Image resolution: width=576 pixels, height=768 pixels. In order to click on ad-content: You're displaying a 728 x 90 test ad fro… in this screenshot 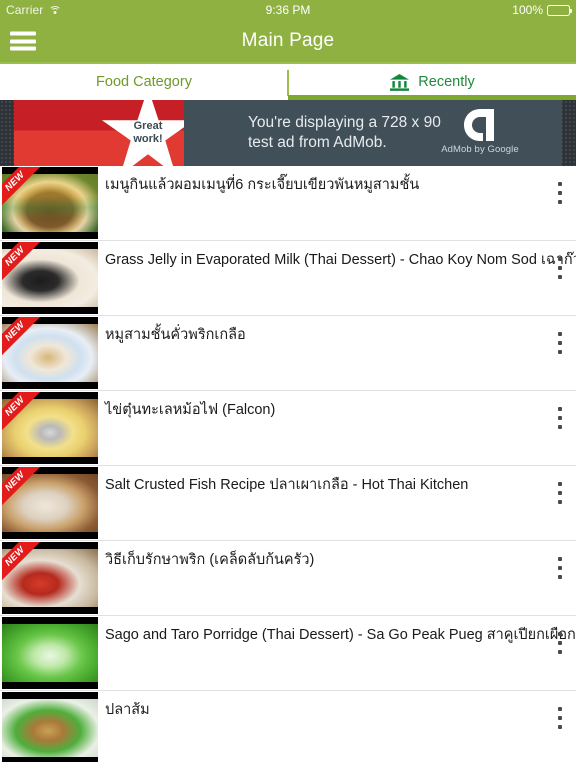, I will do `click(288, 133)`.